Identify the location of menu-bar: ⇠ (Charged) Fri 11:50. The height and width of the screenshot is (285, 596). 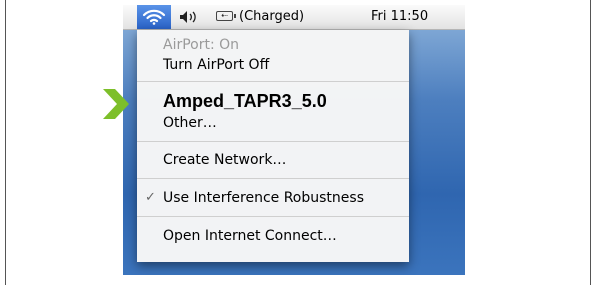
(294, 17).